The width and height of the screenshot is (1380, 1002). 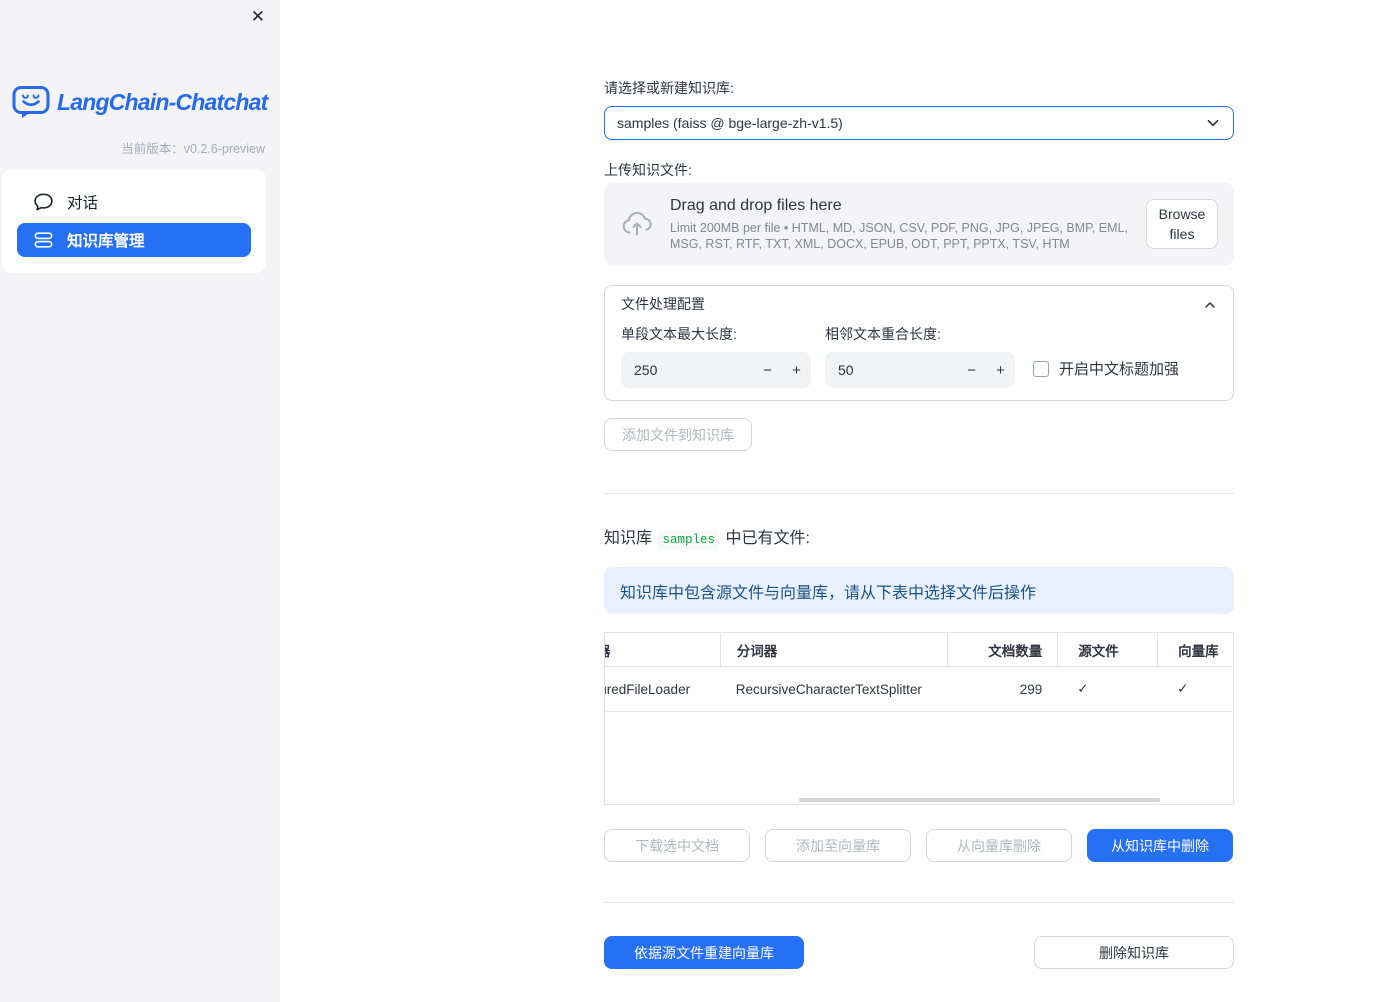 I want to click on zh-title-enhance-checkbox: 开启中文标题加强, so click(x=1106, y=368).